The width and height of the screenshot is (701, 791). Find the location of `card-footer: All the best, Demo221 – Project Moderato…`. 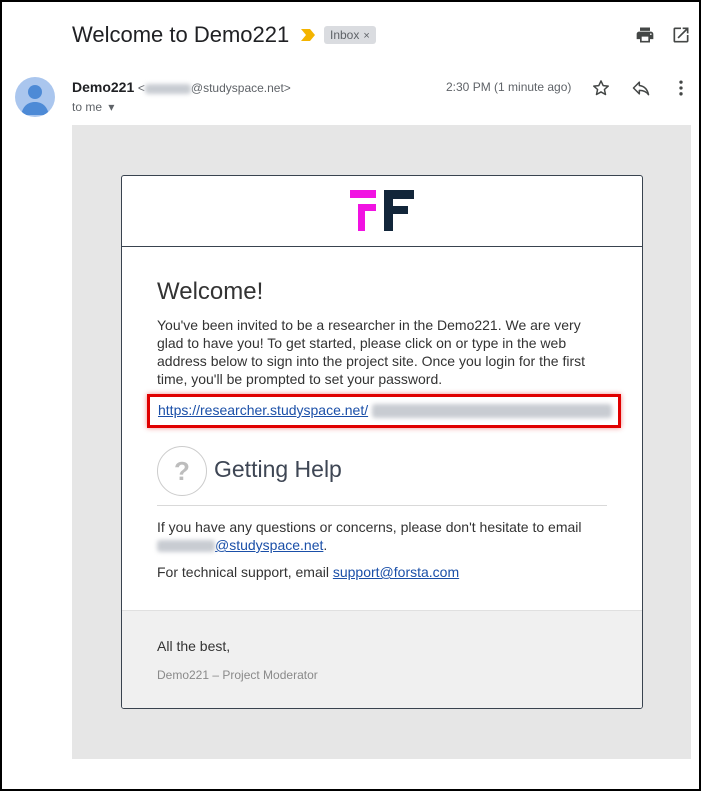

card-footer: All the best, Demo221 – Project Moderato… is located at coordinates (382, 659).